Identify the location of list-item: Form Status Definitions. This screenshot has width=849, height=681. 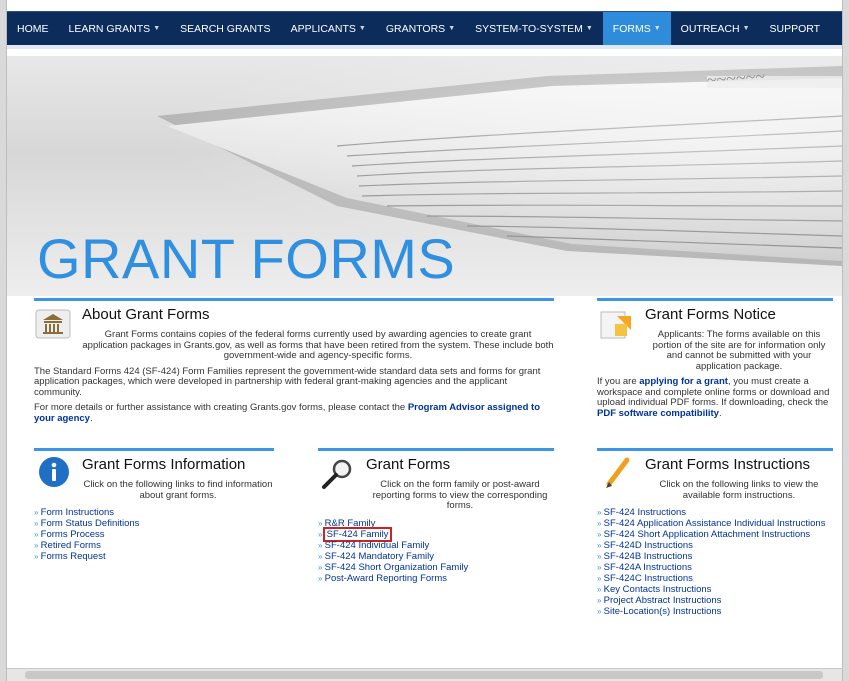
(154, 523).